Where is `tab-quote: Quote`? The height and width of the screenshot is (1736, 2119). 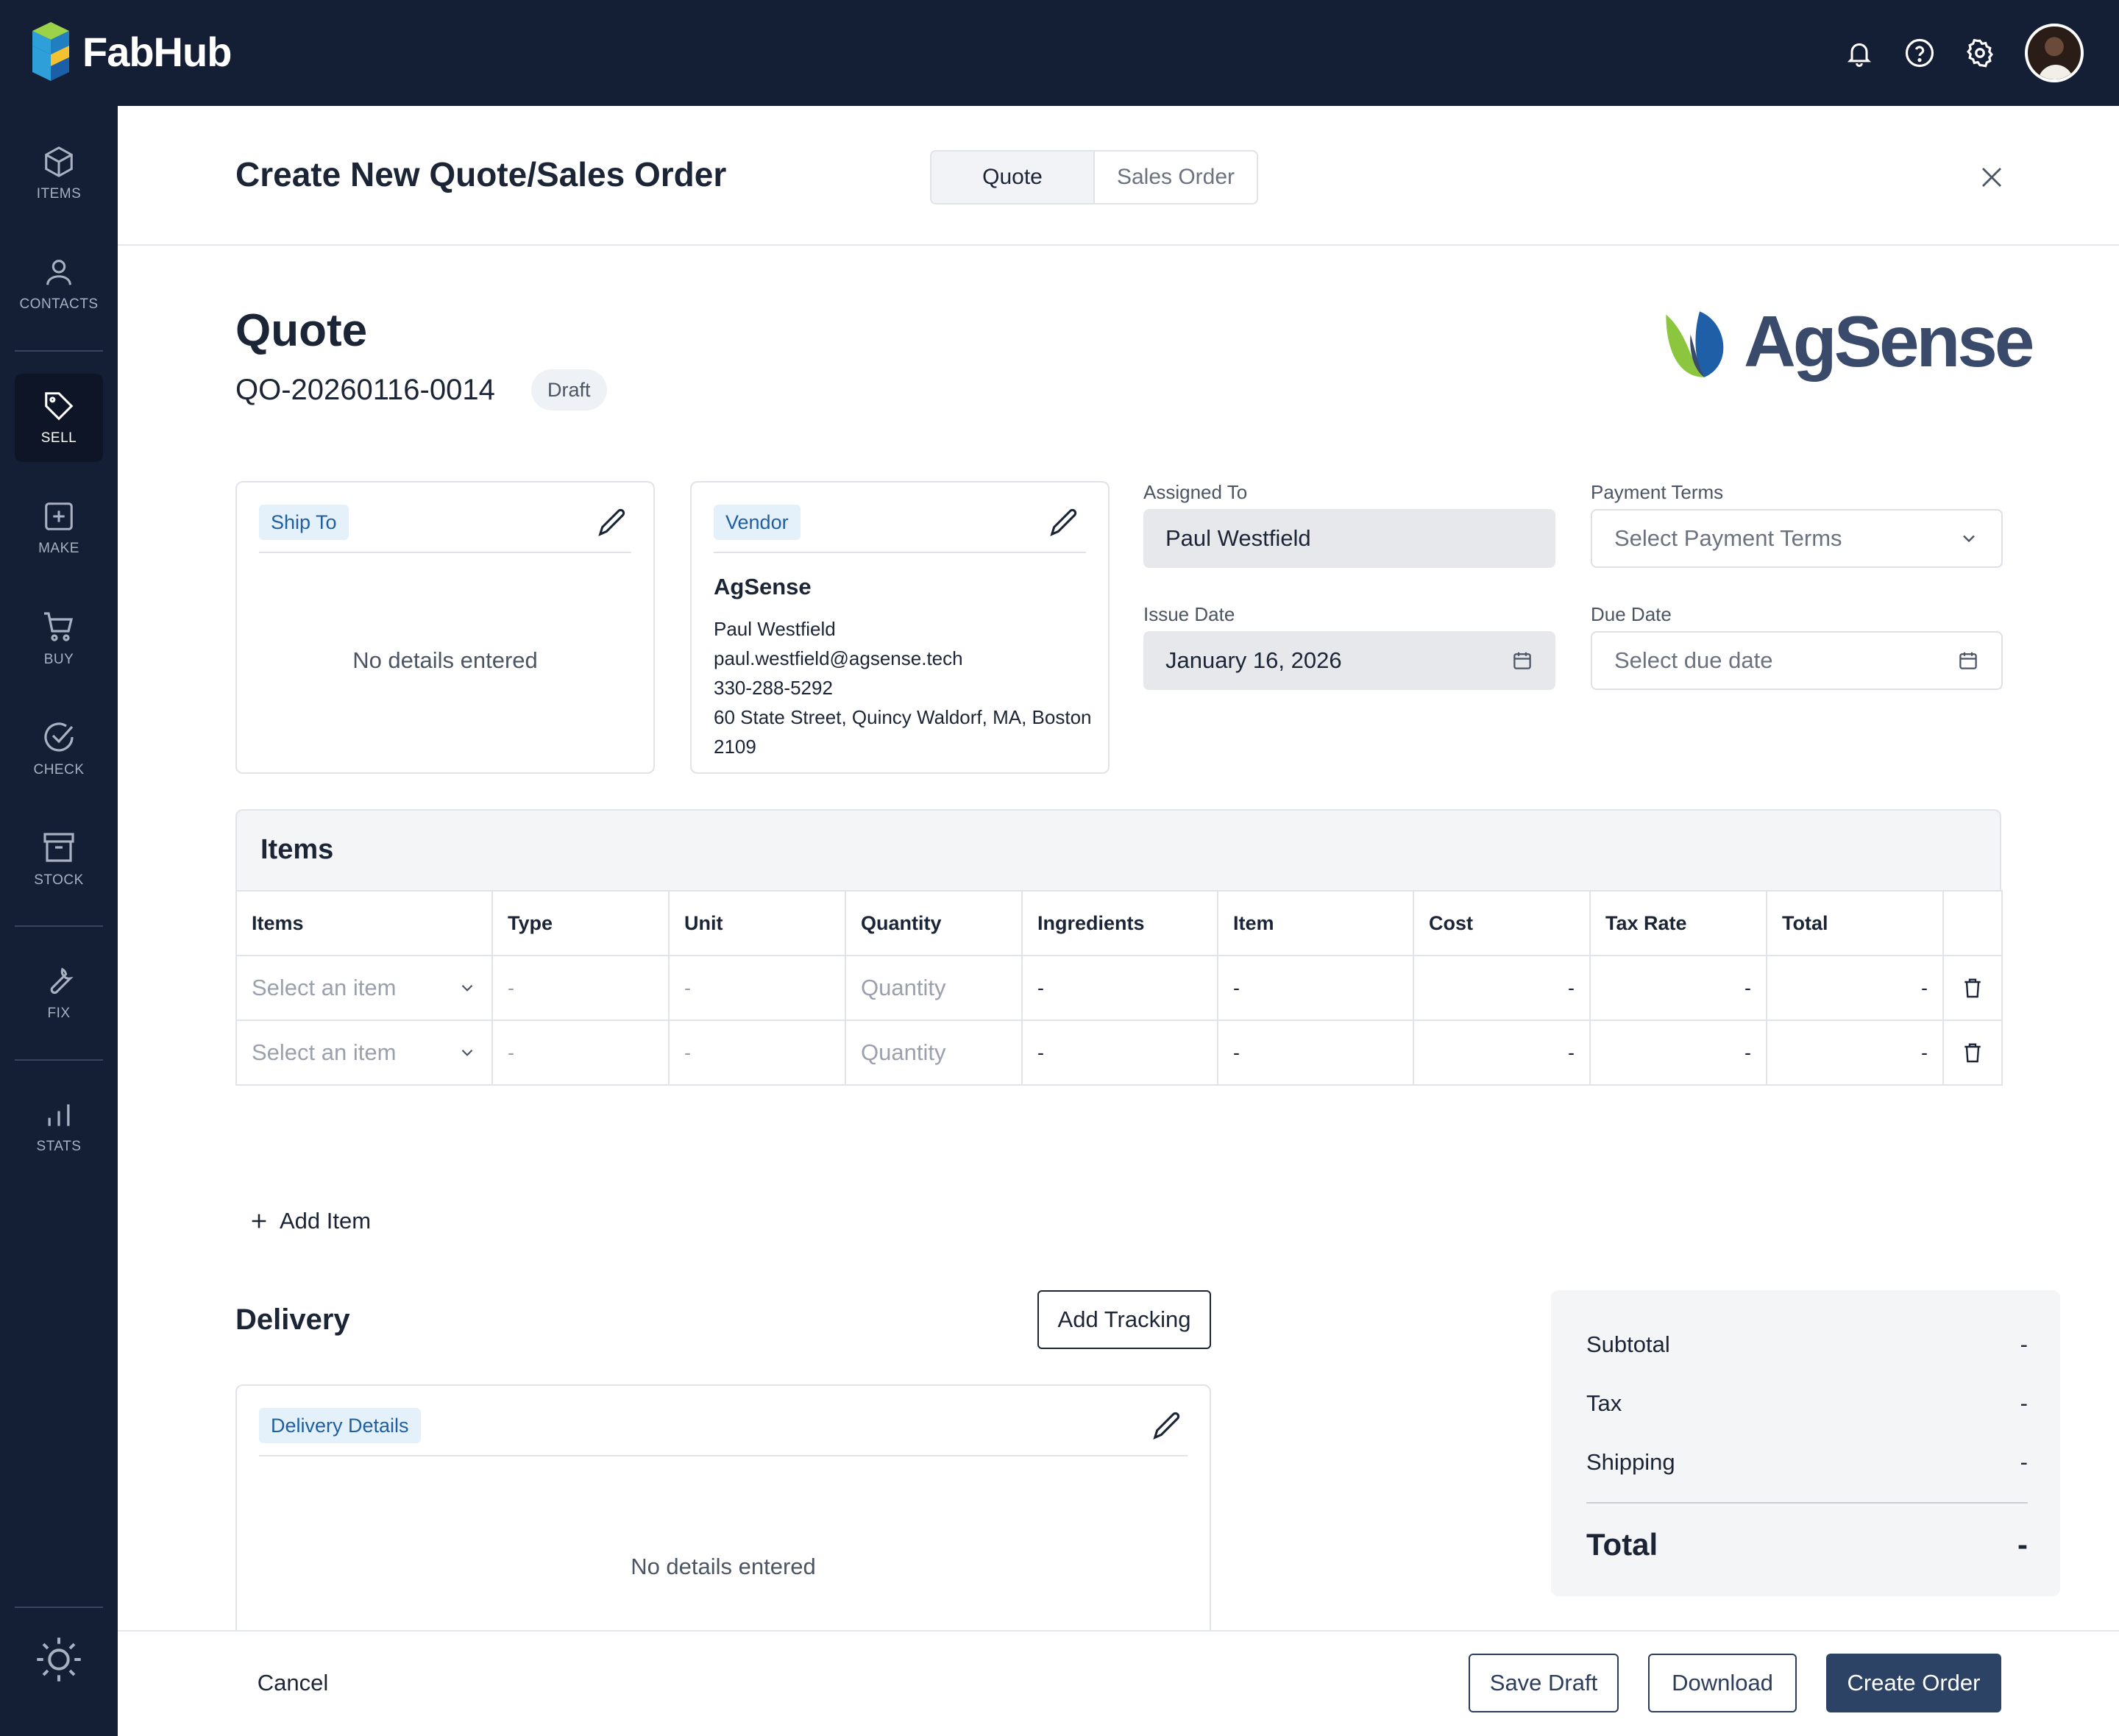 tab-quote: Quote is located at coordinates (1013, 177).